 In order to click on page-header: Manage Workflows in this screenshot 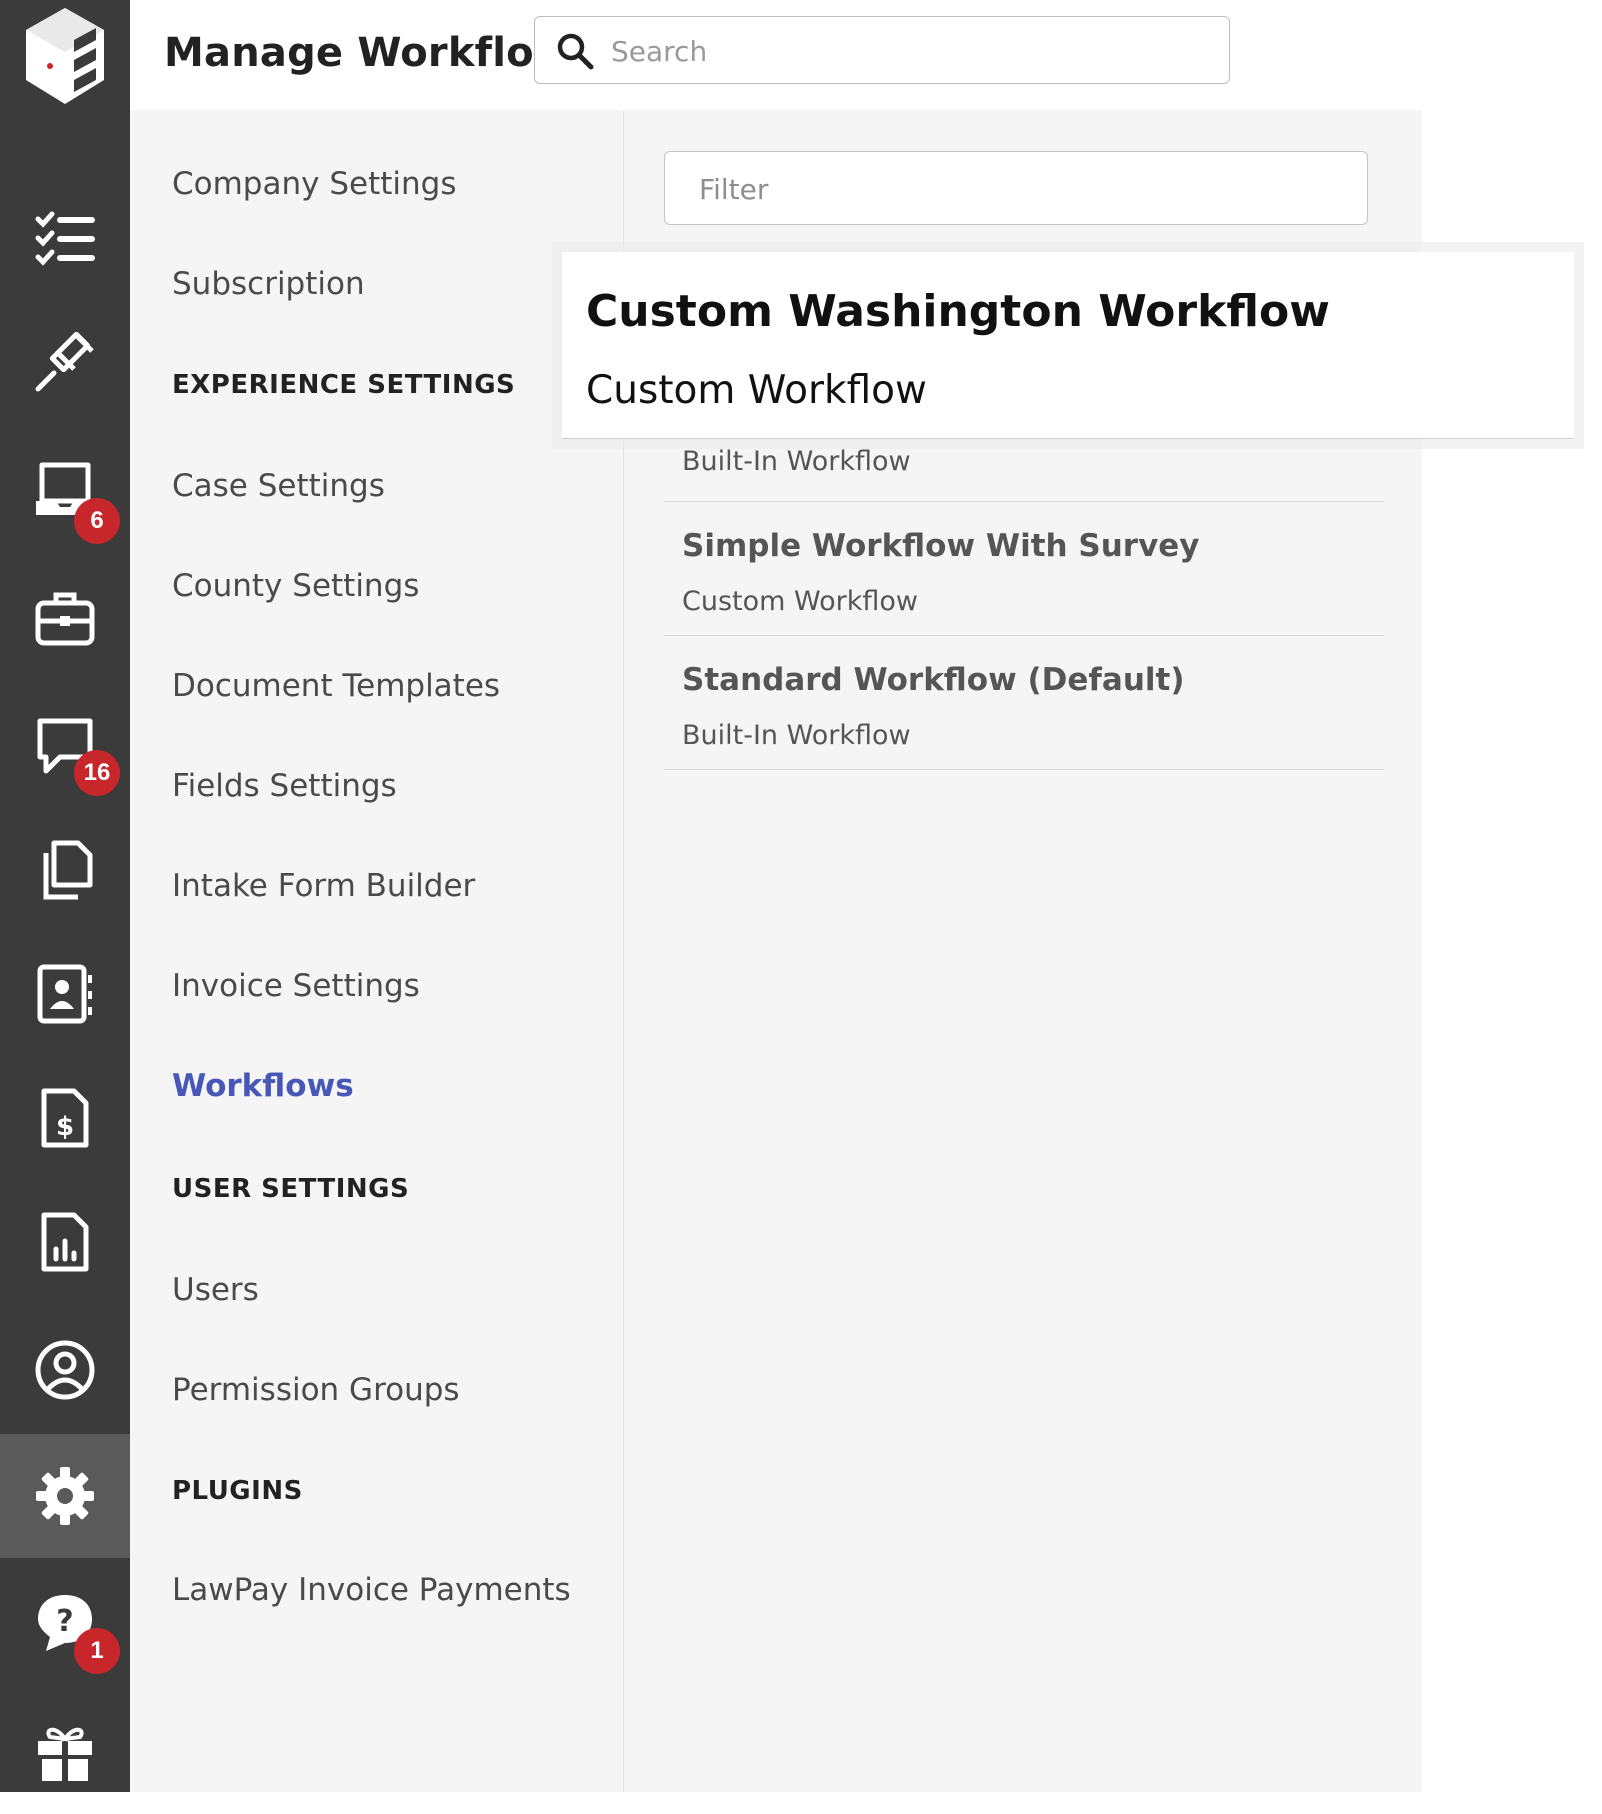, I will do `click(776, 55)`.